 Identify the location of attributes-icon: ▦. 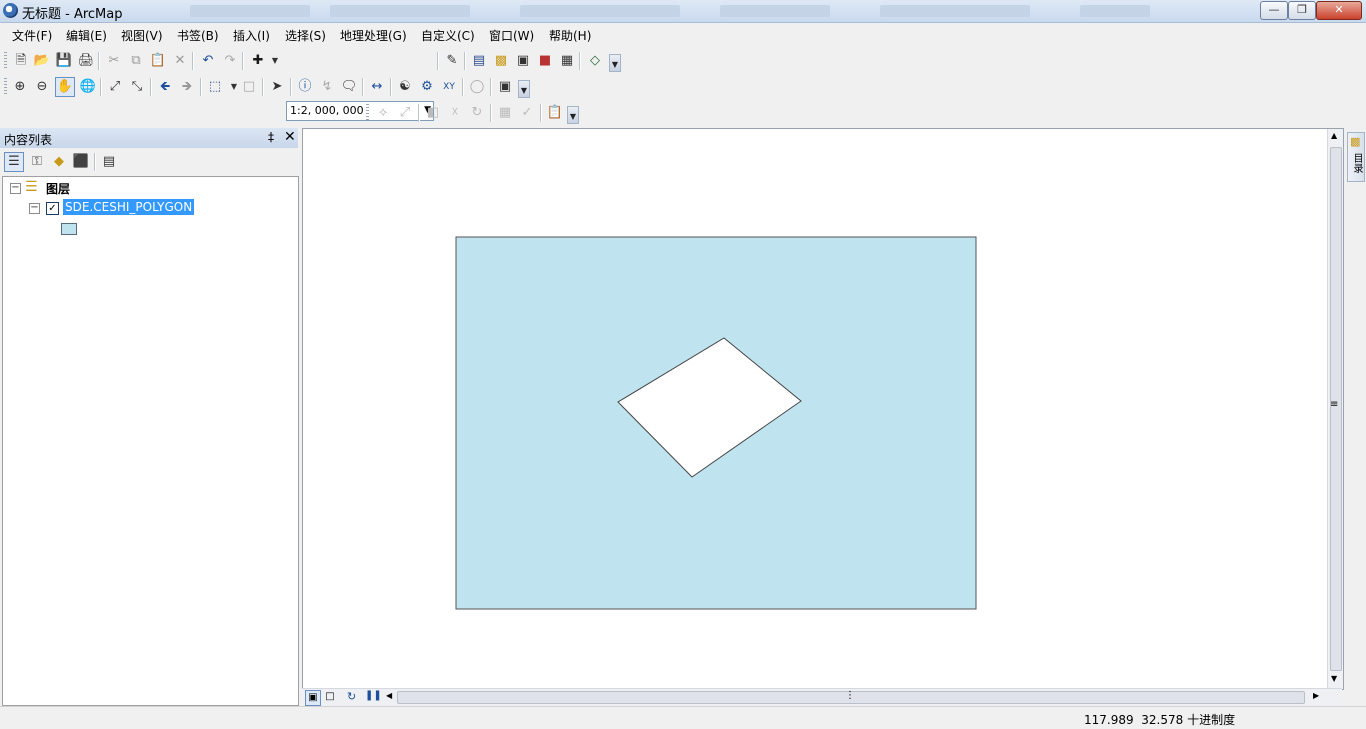
(505, 113).